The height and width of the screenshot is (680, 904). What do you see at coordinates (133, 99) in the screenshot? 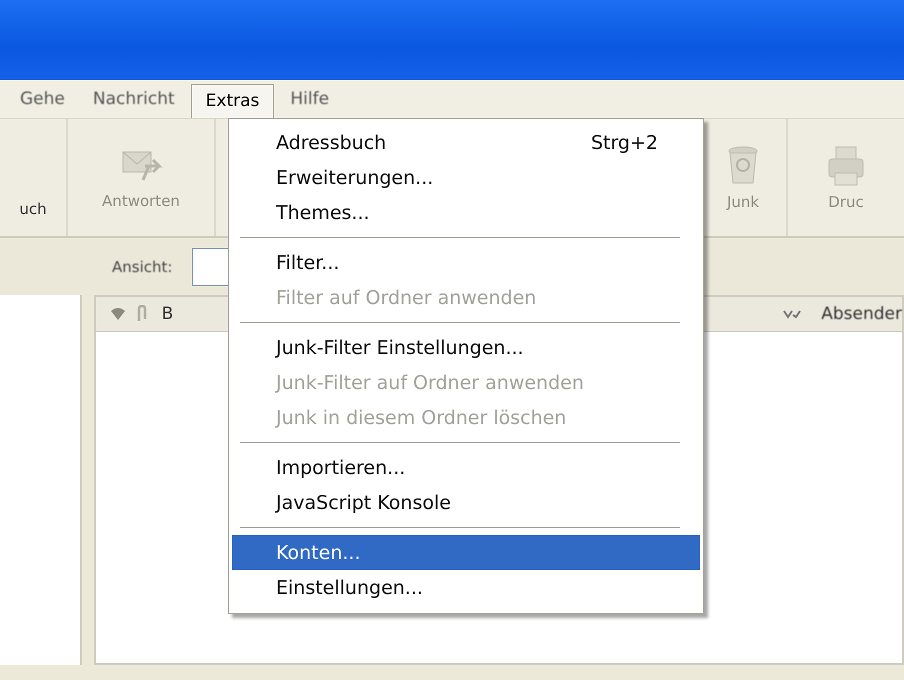
I see `menu-item: Nachricht` at bounding box center [133, 99].